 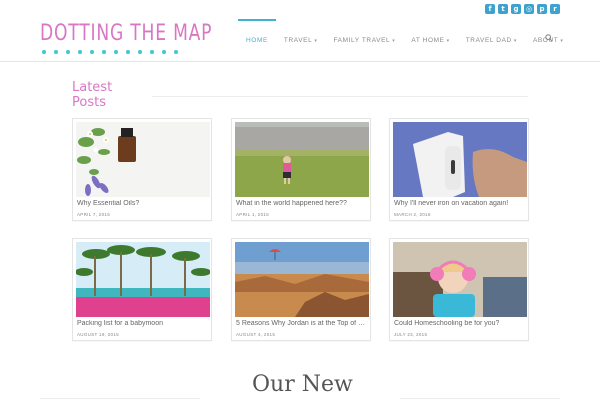 I want to click on post-title: Why I'll never iron on vacation again!, so click(x=460, y=203).